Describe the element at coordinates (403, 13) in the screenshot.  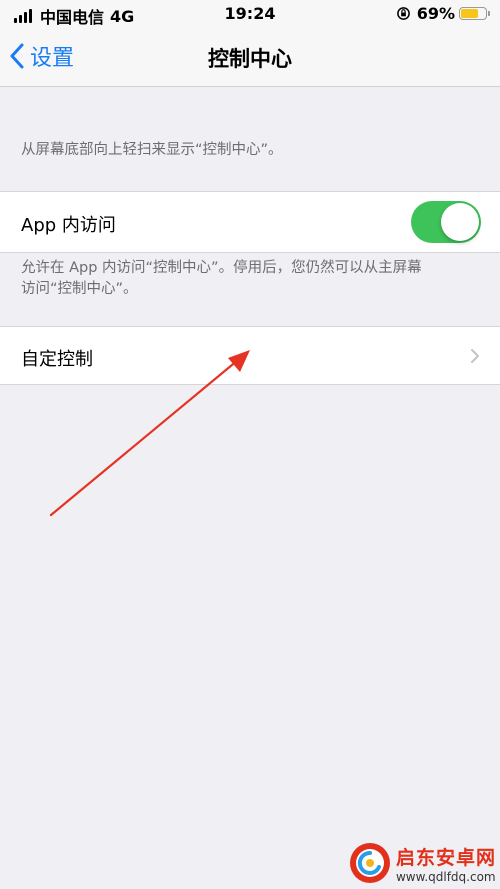
I see `rotation-lock-icon` at that location.